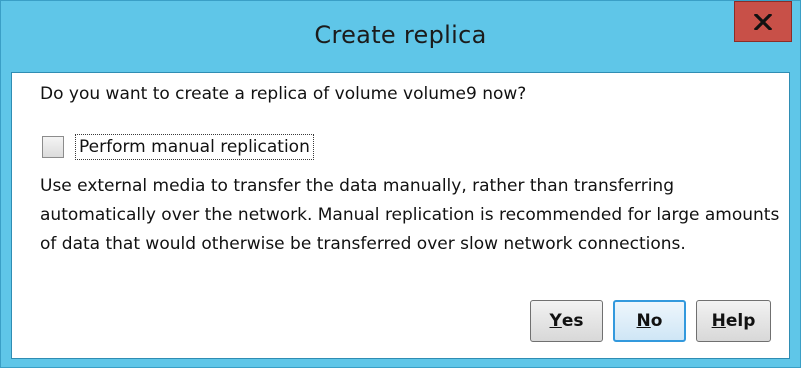 The width and height of the screenshot is (801, 368). I want to click on dialog-title: Create replica, so click(400, 35).